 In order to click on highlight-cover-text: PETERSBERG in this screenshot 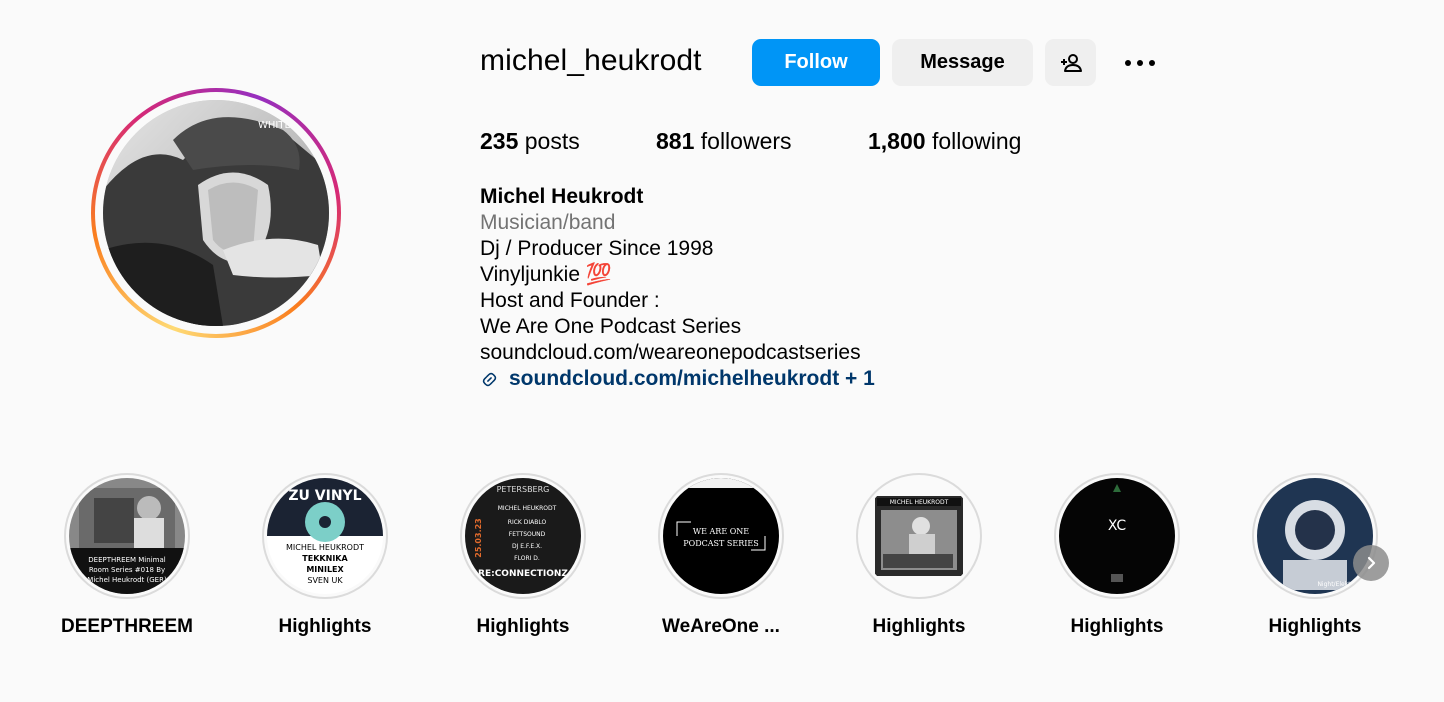, I will do `click(523, 489)`.